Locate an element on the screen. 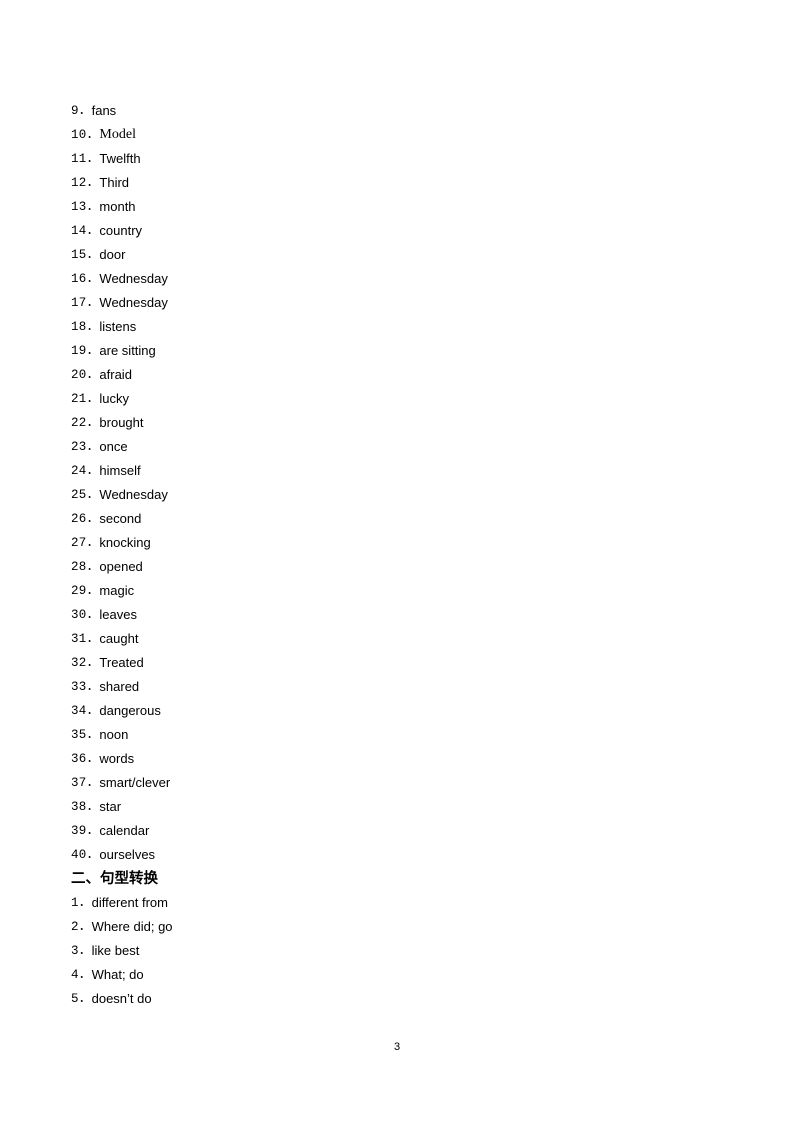 This screenshot has width=794, height=1123. answer-number: 12． is located at coordinates (85, 183).